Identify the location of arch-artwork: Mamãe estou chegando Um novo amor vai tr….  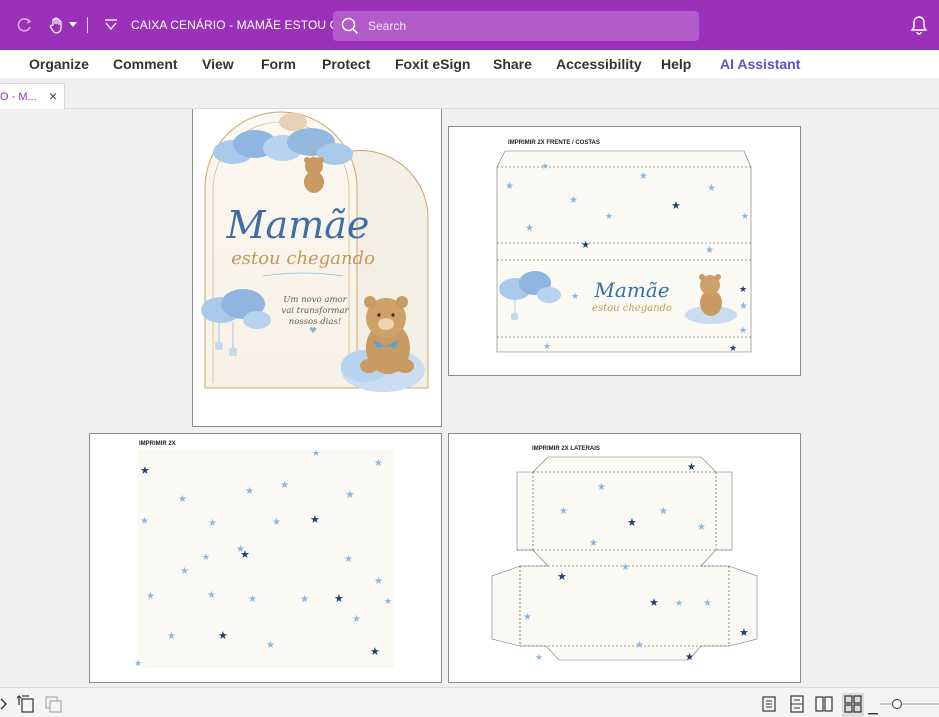
(315, 251).